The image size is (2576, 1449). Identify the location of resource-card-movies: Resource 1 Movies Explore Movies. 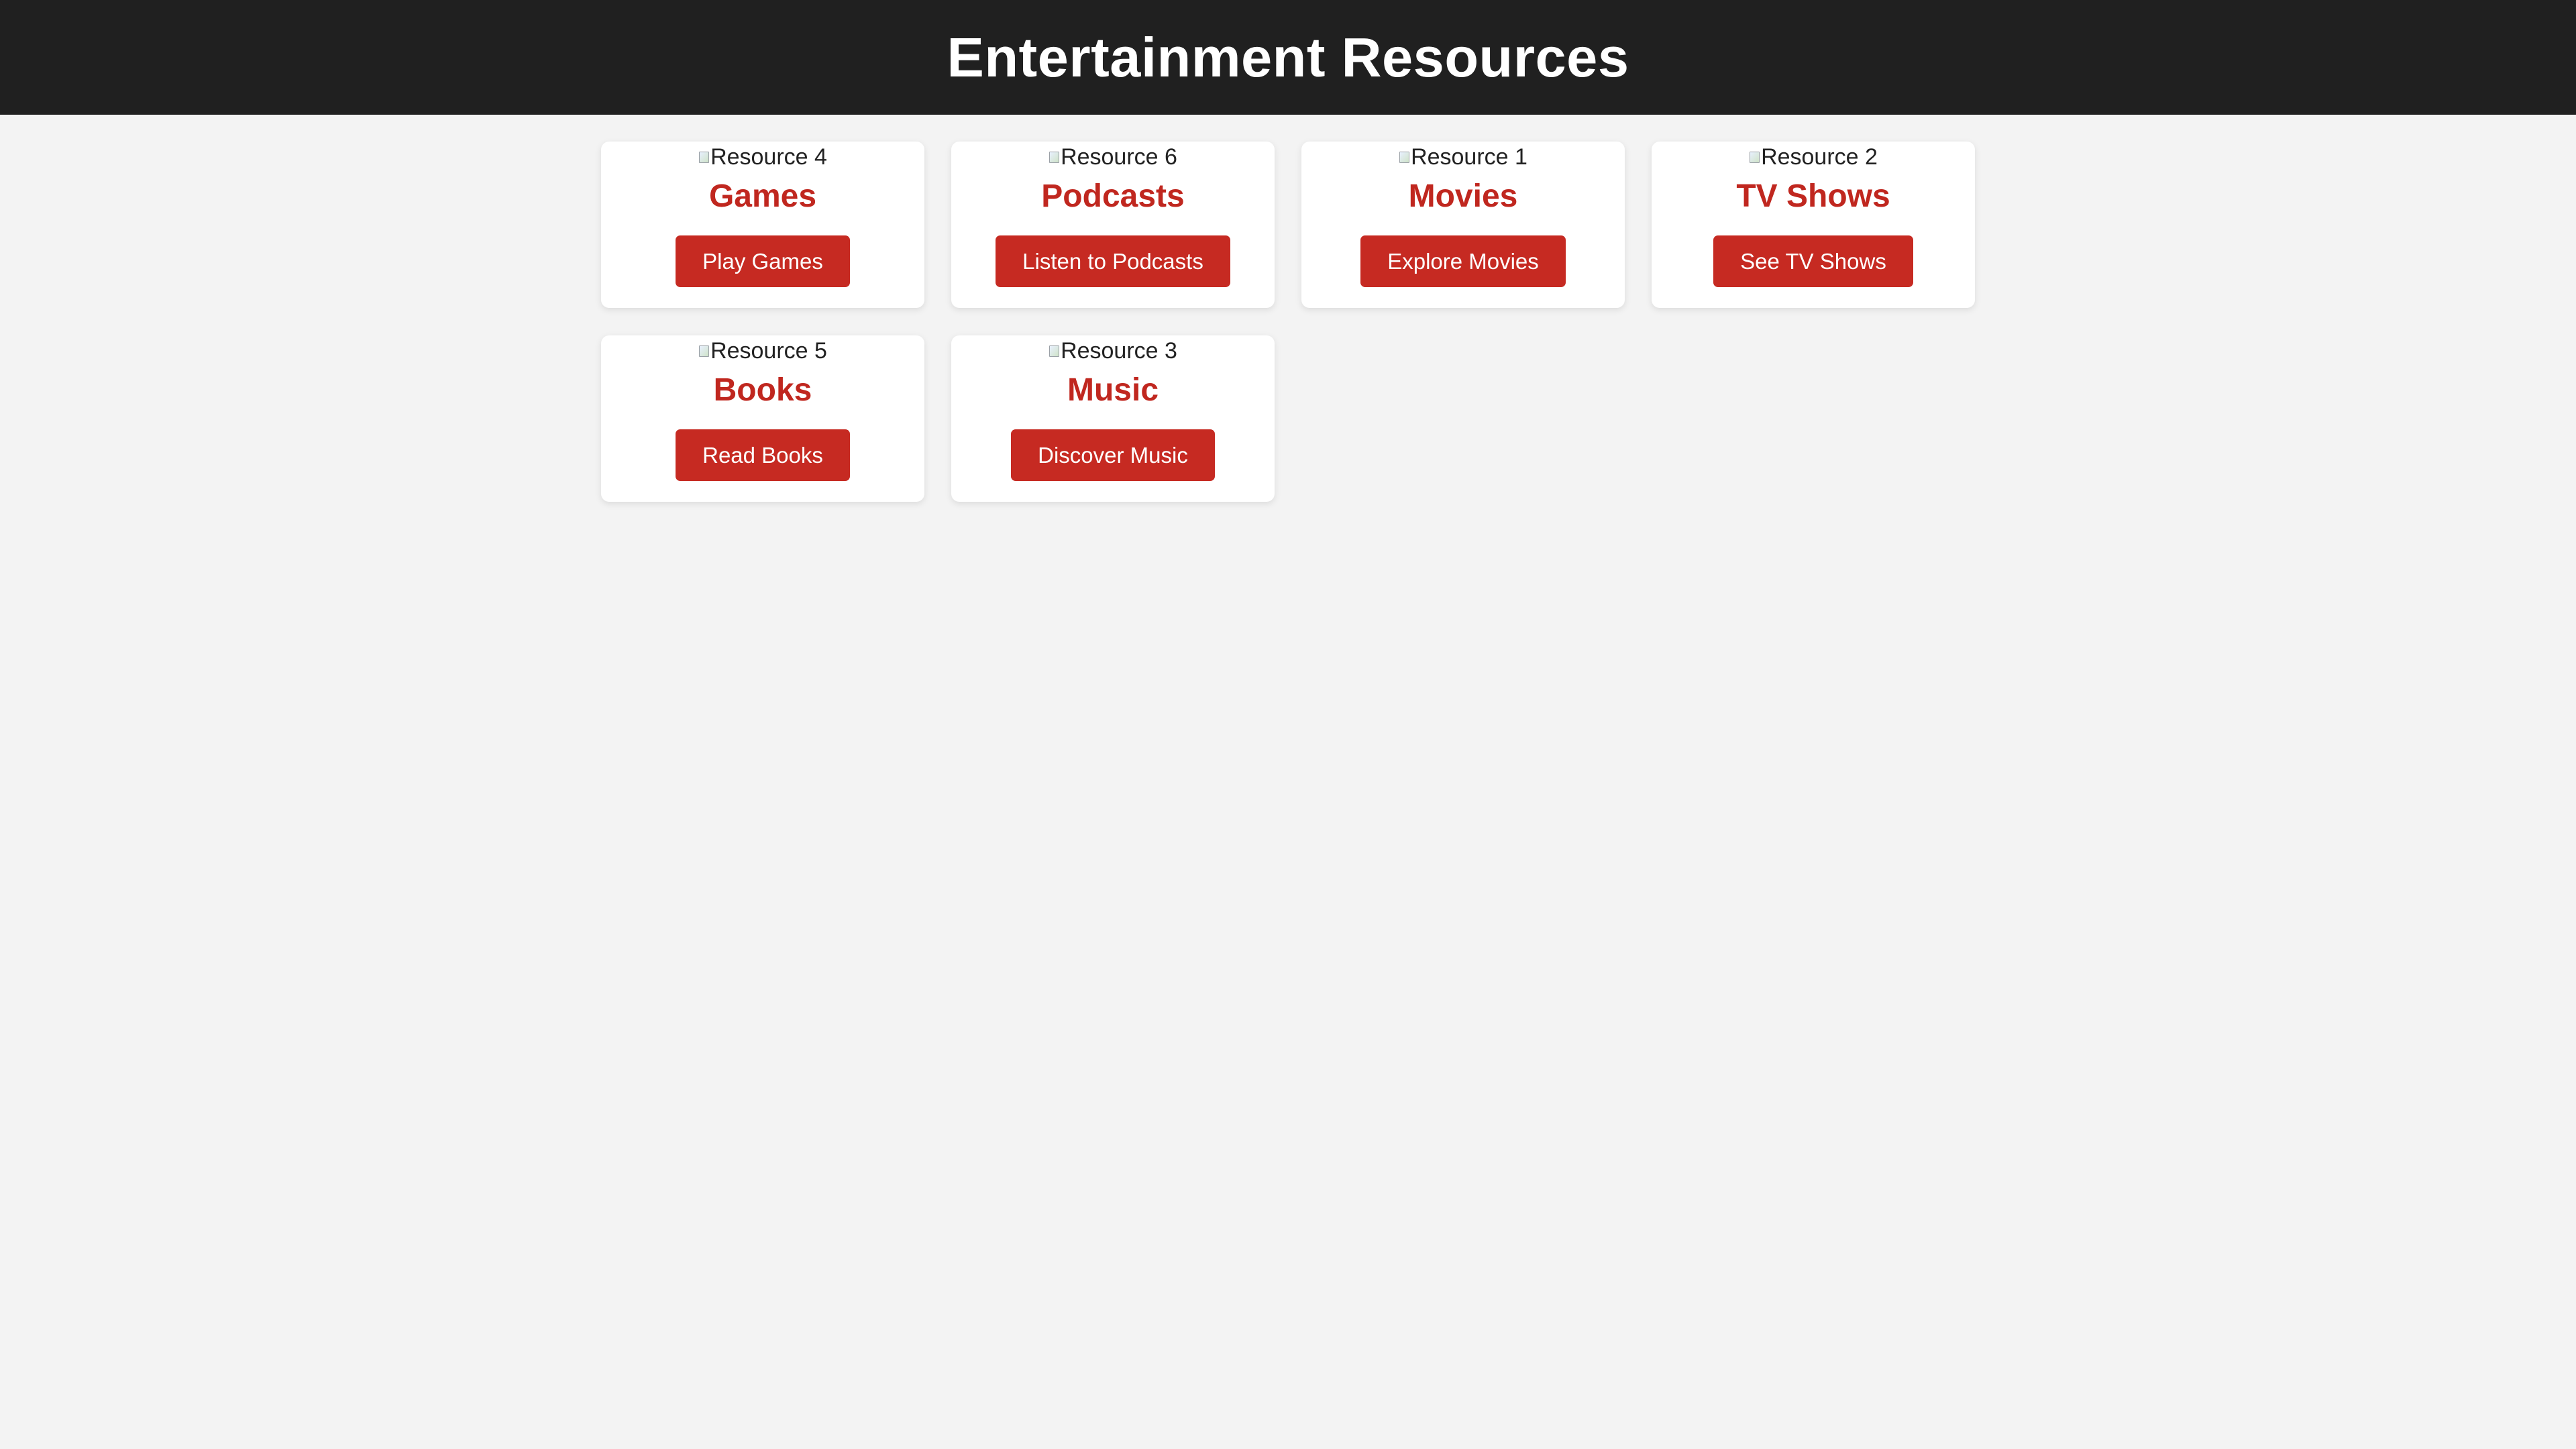
(1463, 225).